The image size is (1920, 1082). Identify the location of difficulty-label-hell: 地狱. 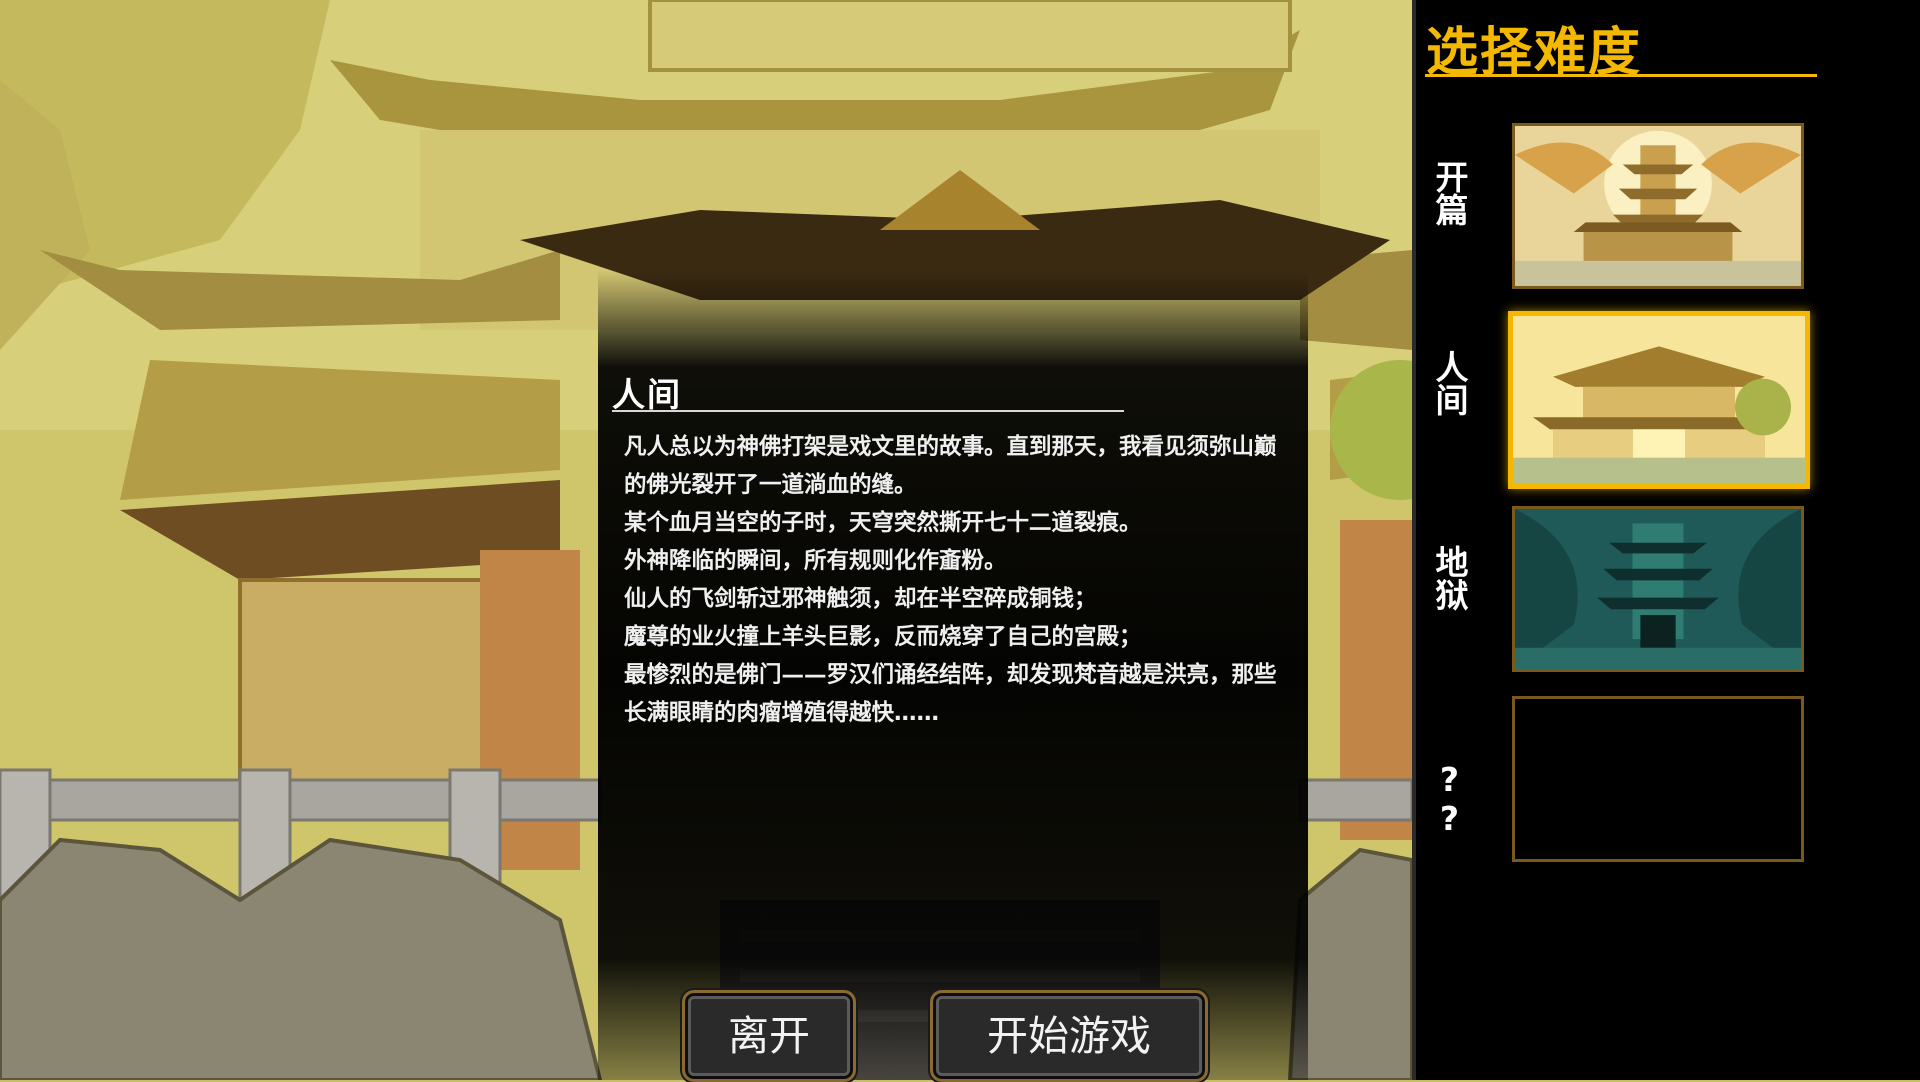
(1449, 578).